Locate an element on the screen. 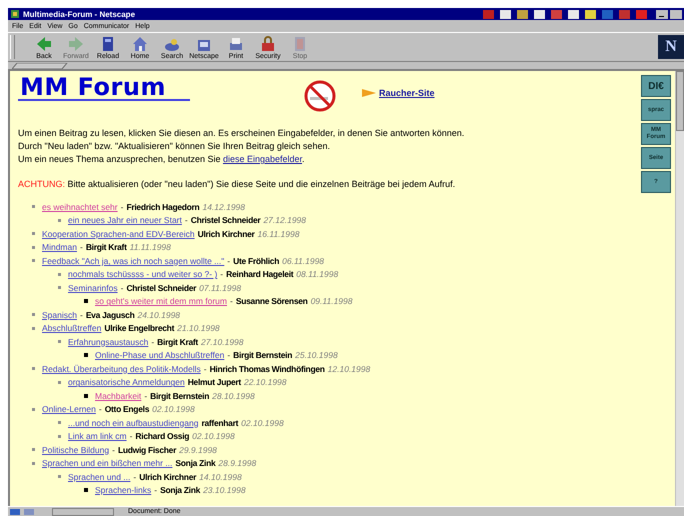  home-icon is located at coordinates (140, 43).